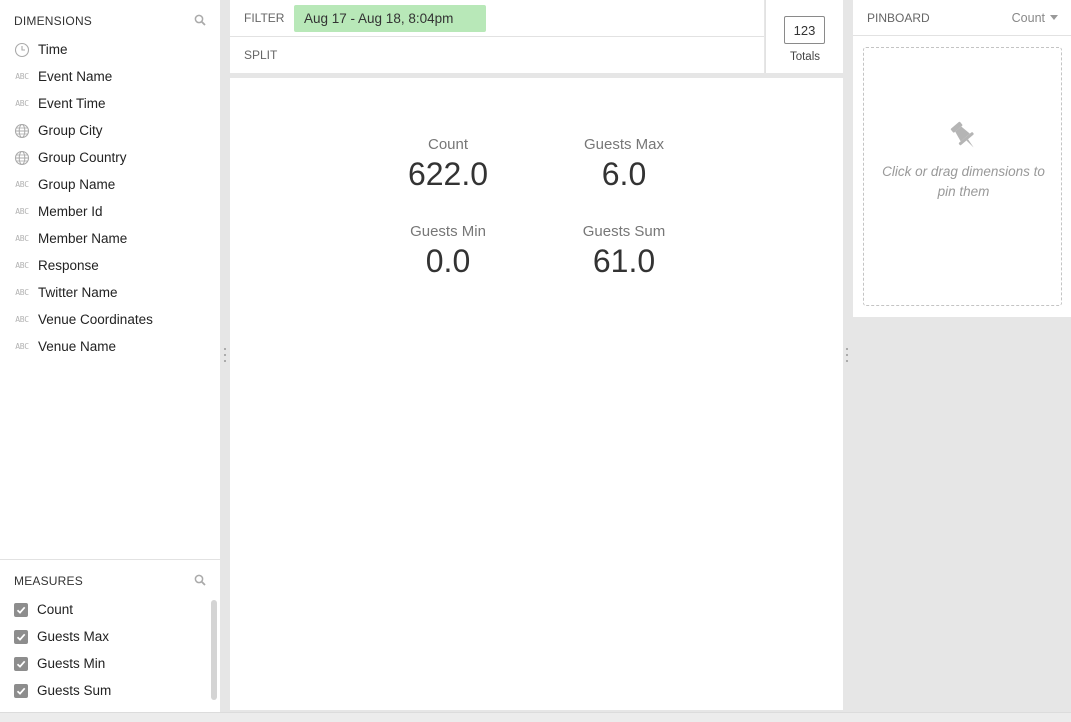  Describe the element at coordinates (264, 18) in the screenshot. I see `filter-label: FILTER` at that location.